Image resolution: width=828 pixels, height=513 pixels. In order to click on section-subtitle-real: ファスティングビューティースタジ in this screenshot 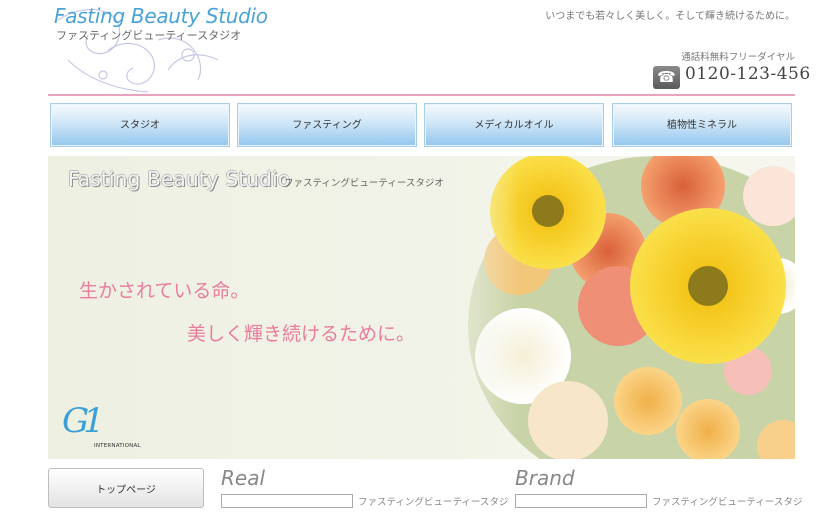, I will do `click(433, 502)`.